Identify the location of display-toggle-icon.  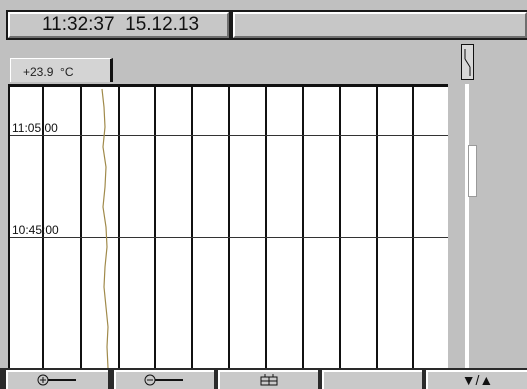
(467, 62).